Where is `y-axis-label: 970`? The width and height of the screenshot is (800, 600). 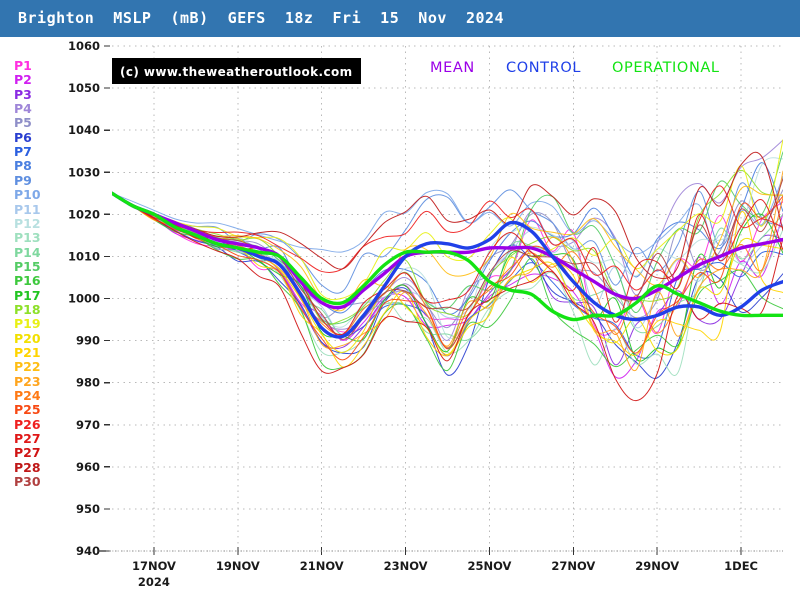 y-axis-label: 970 is located at coordinates (88, 425).